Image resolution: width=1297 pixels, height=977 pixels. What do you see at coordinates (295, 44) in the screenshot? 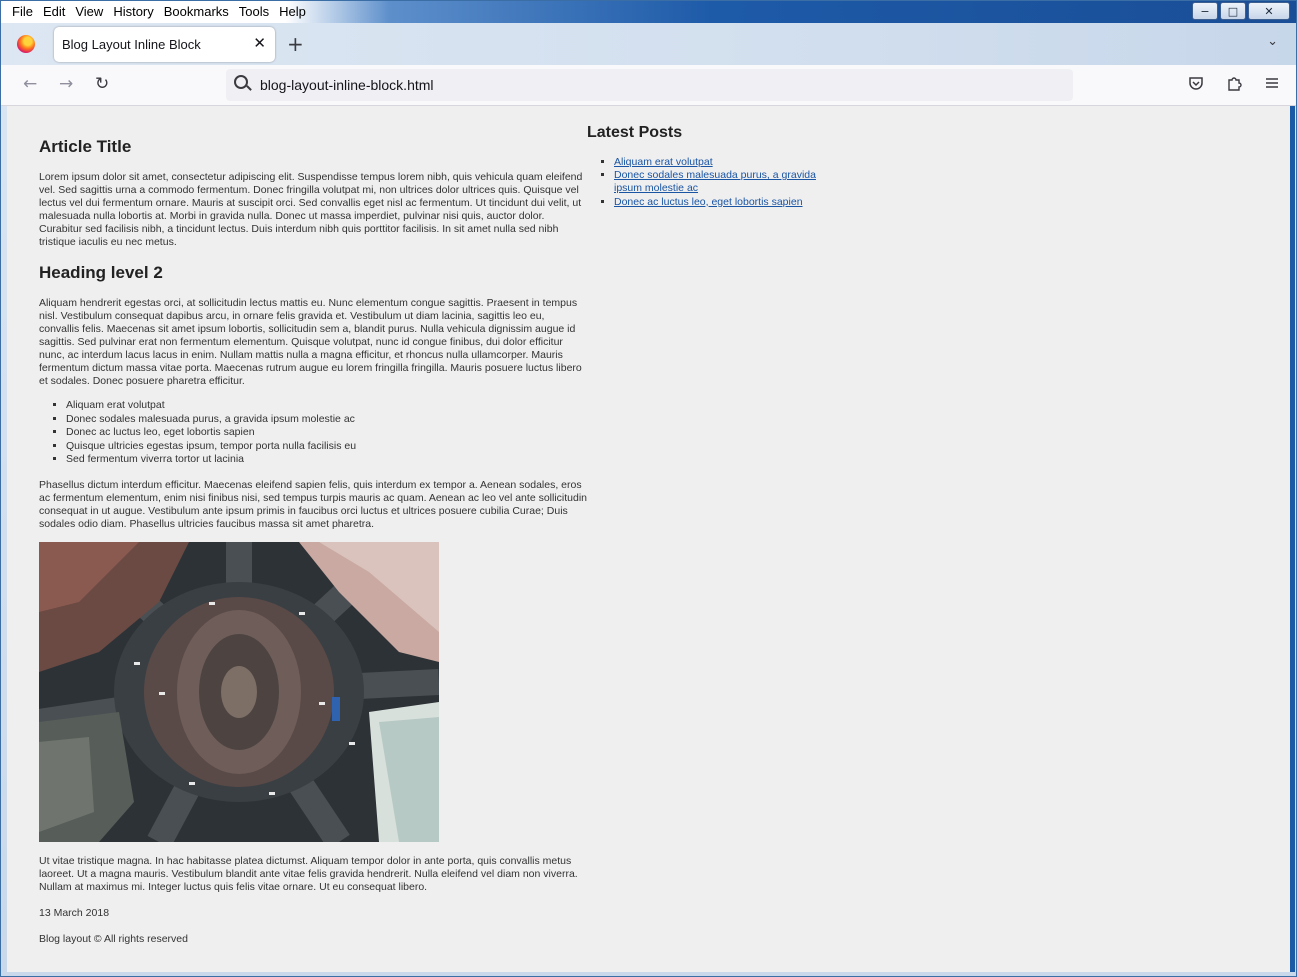
I see `new-tab-icon: +` at bounding box center [295, 44].